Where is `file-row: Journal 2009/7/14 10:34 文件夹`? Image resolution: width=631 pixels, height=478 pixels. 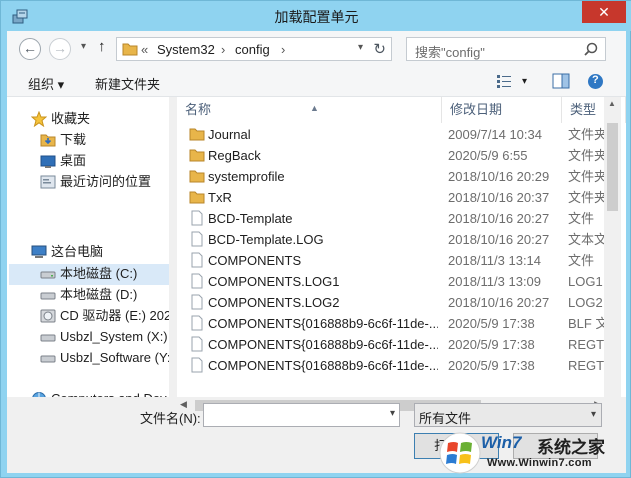
file-row: Journal 2009/7/14 10:34 文件夹 is located at coordinates (401, 134).